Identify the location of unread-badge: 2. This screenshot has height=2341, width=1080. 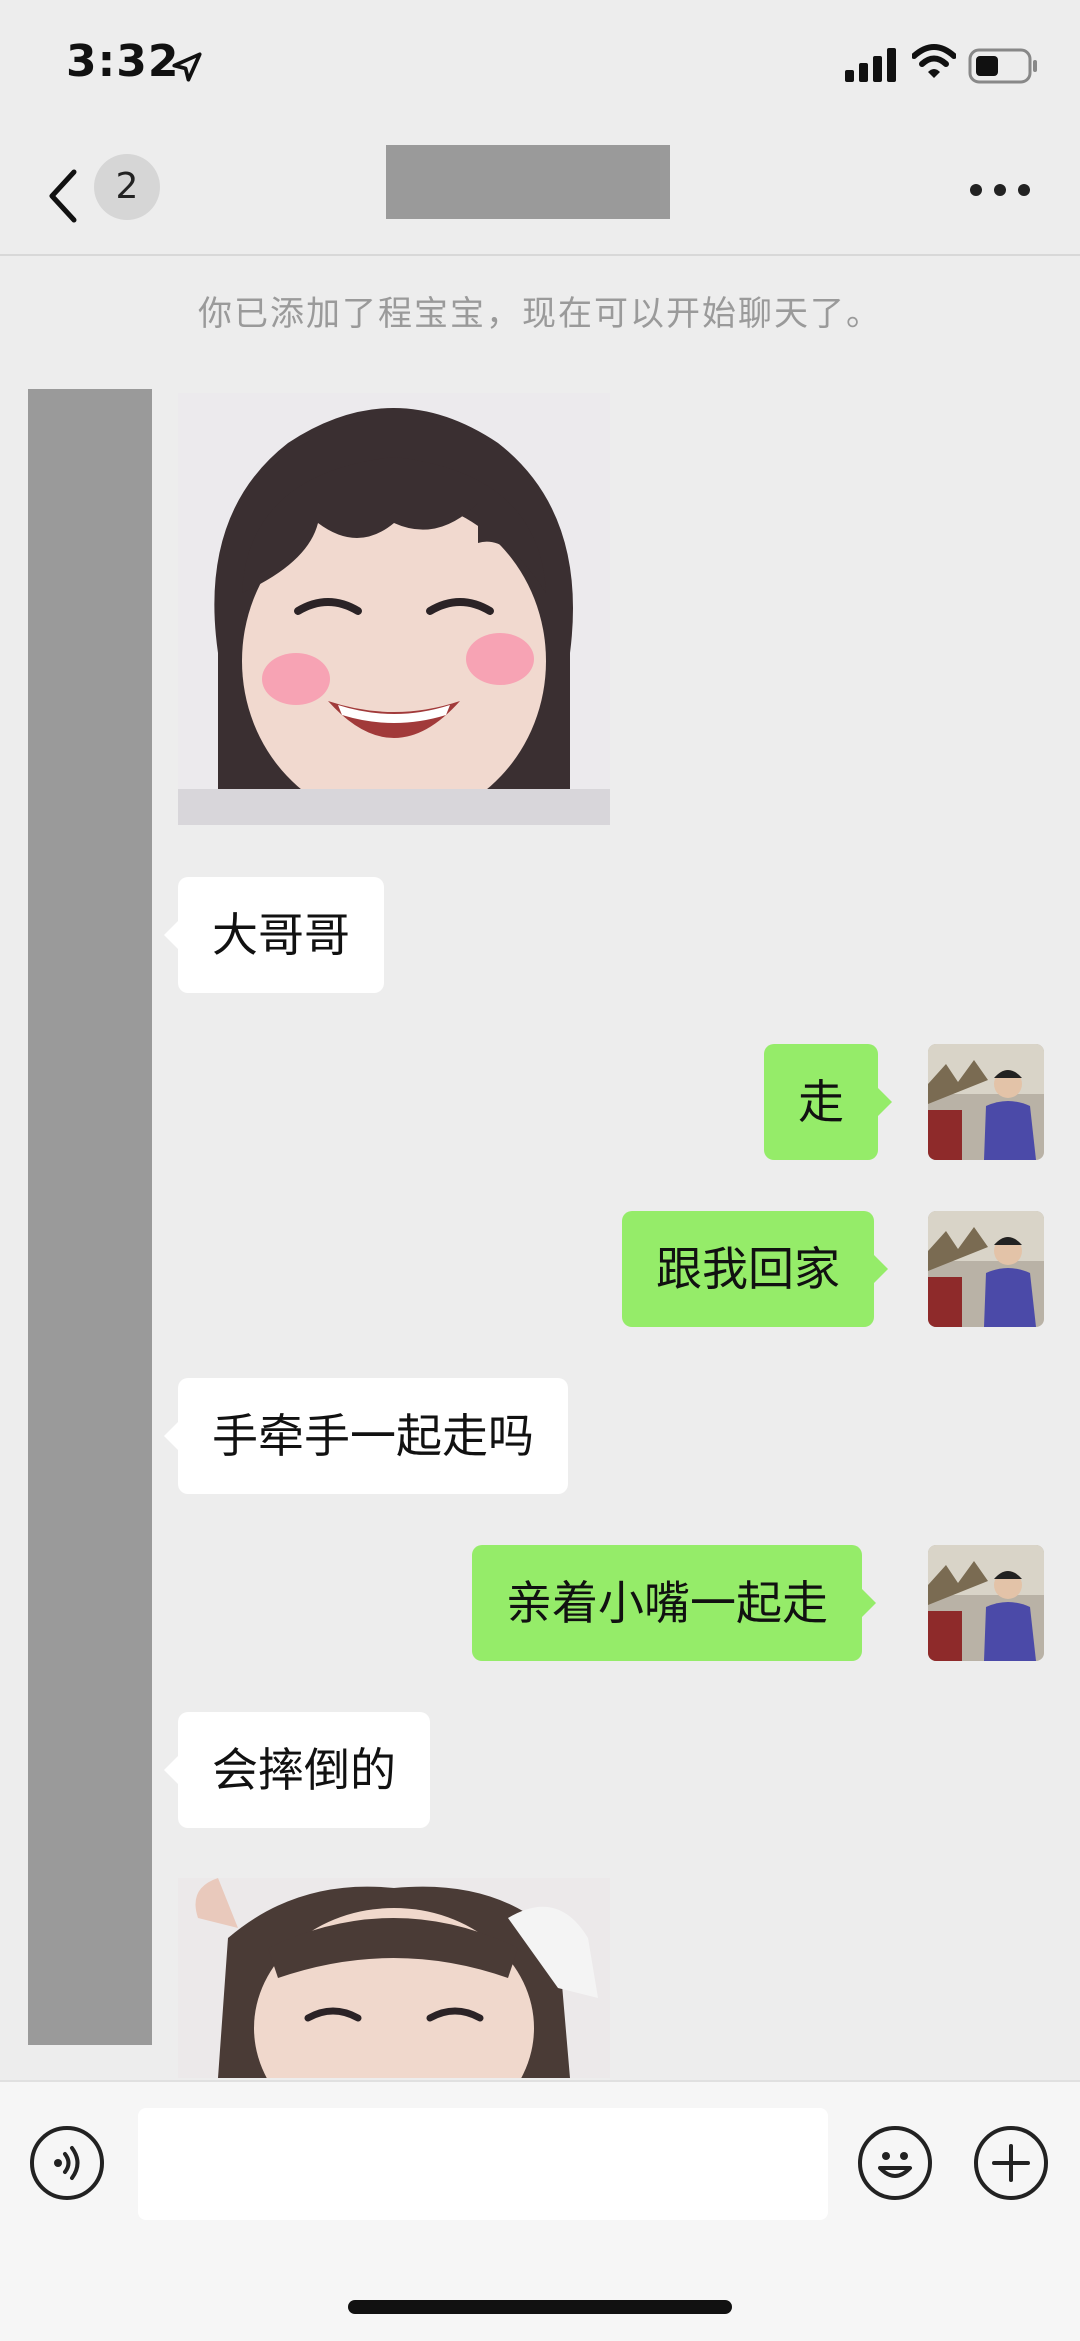
(127, 187).